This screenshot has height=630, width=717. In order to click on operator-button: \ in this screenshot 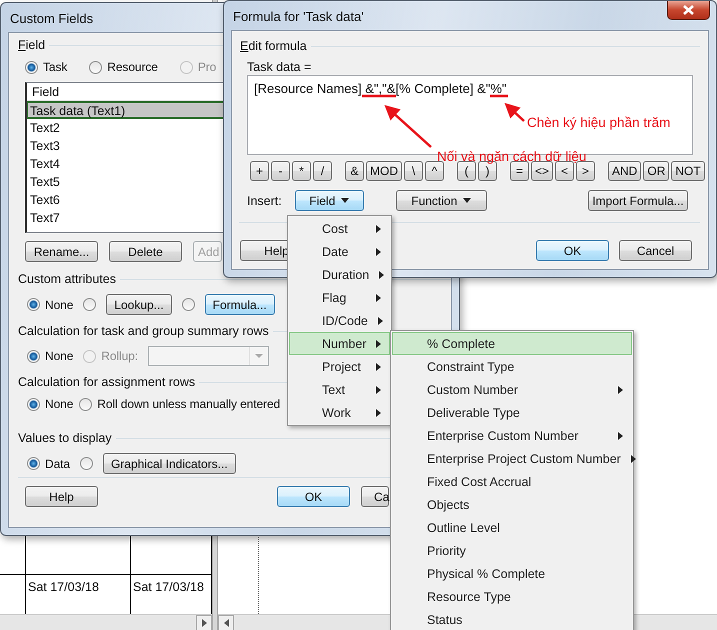, I will do `click(413, 171)`.